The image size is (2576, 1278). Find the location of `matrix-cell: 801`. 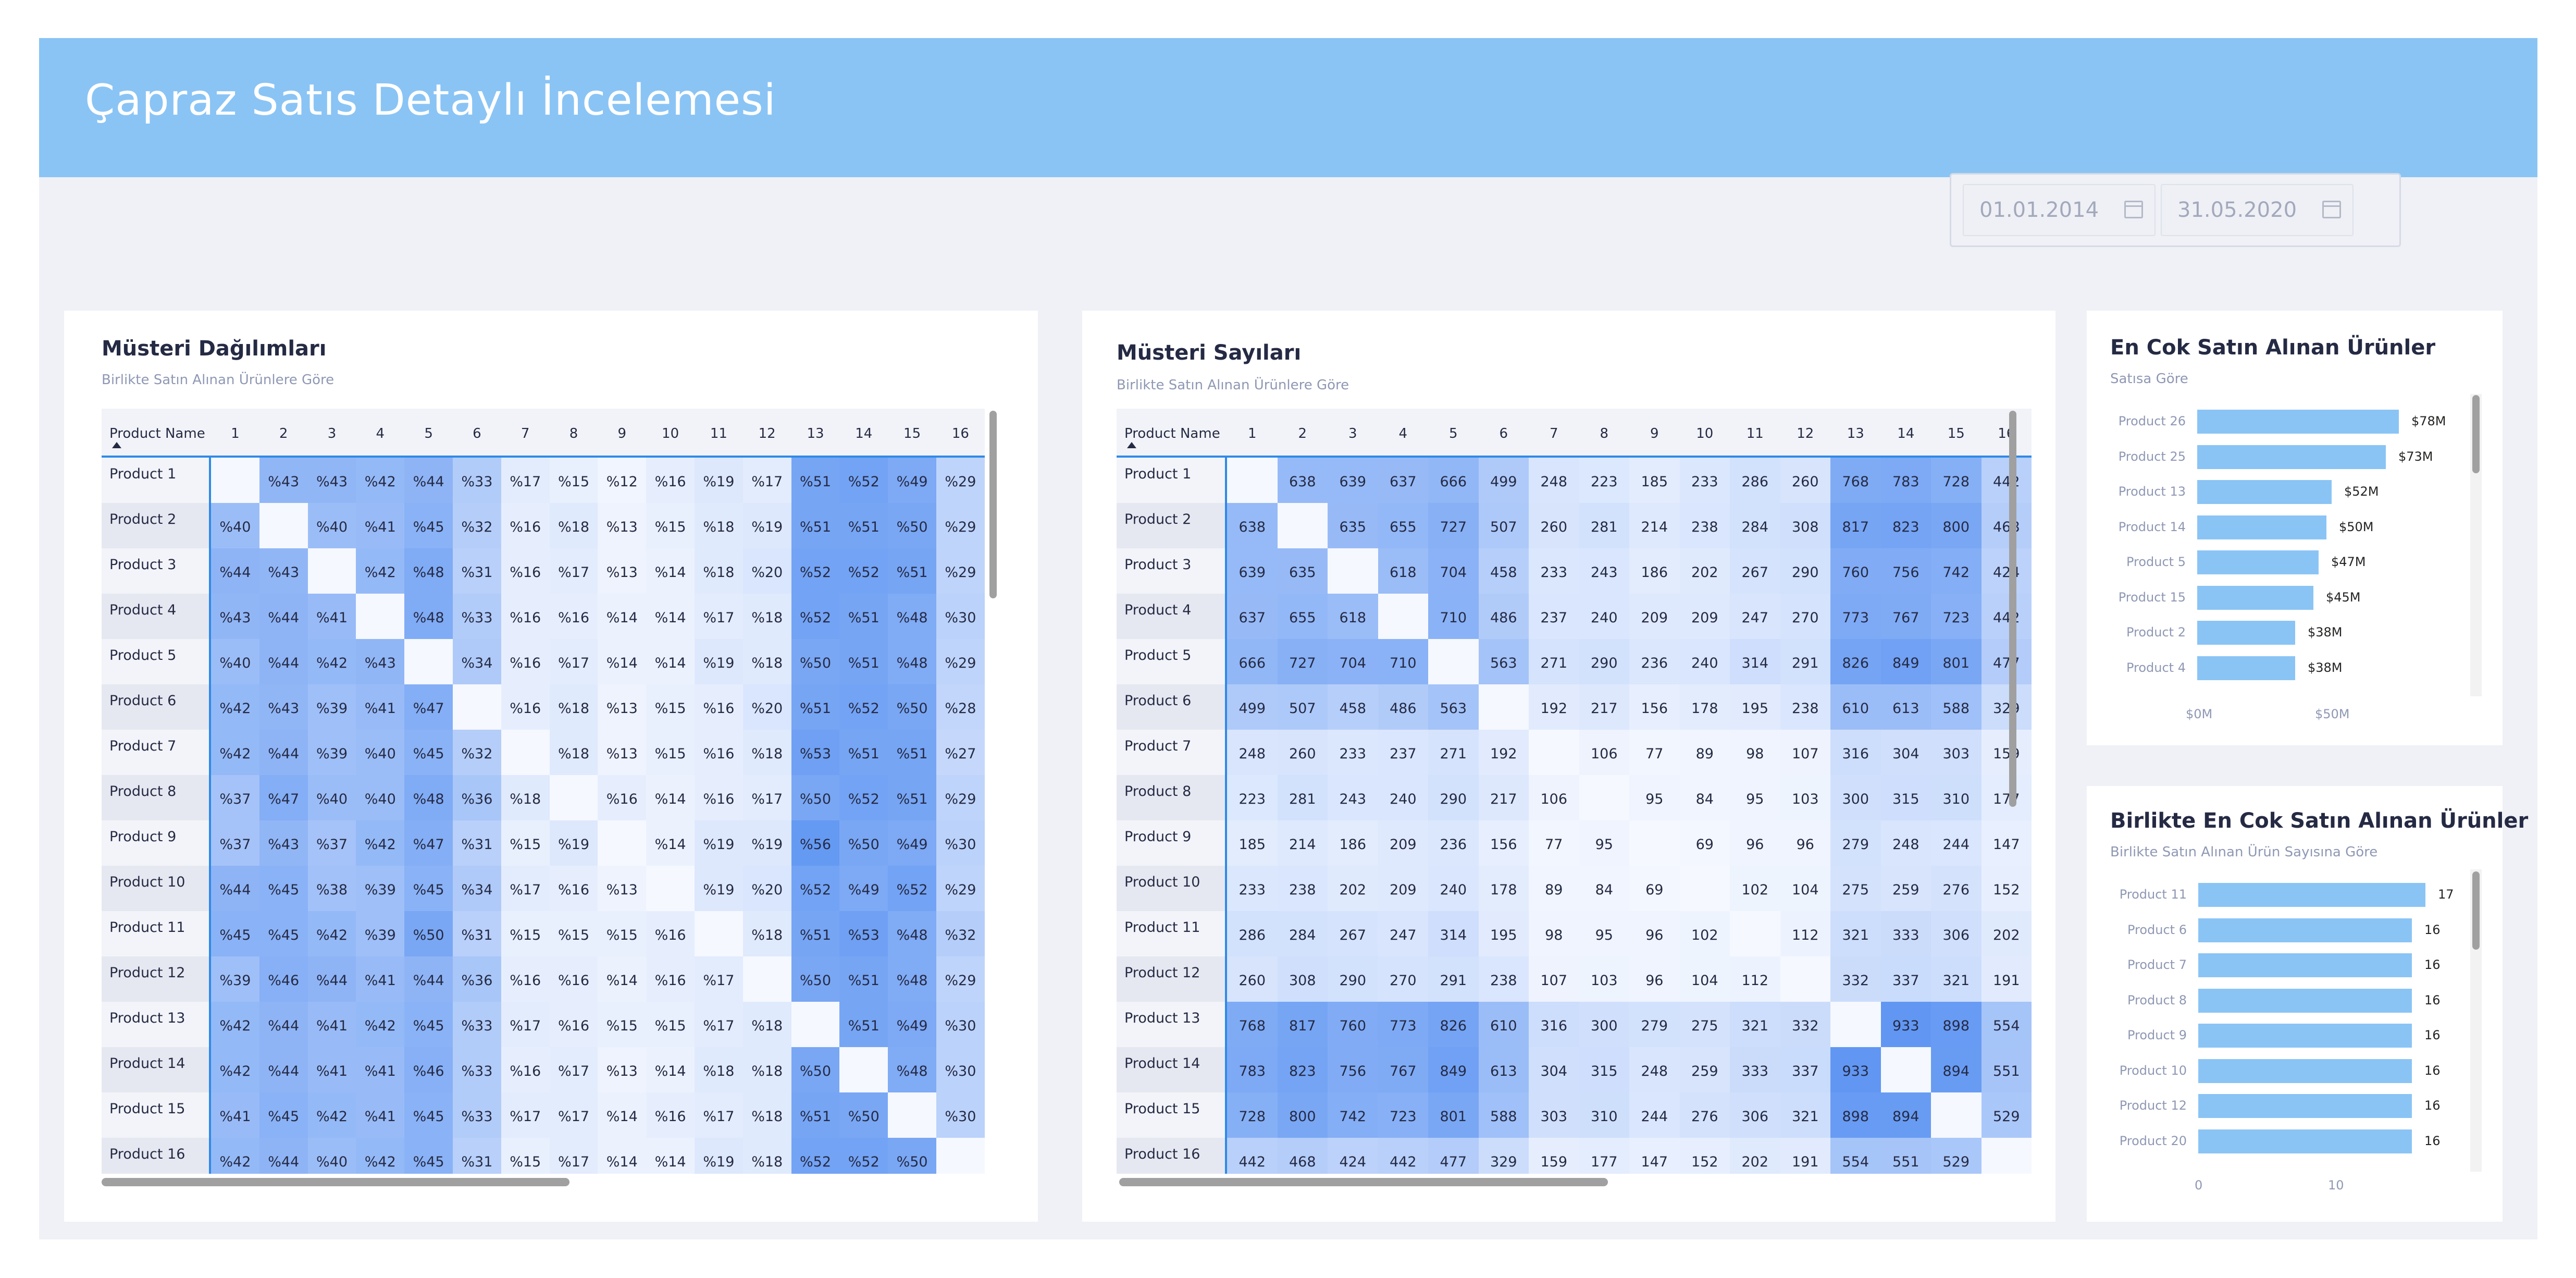

matrix-cell: 801 is located at coordinates (1453, 1115).